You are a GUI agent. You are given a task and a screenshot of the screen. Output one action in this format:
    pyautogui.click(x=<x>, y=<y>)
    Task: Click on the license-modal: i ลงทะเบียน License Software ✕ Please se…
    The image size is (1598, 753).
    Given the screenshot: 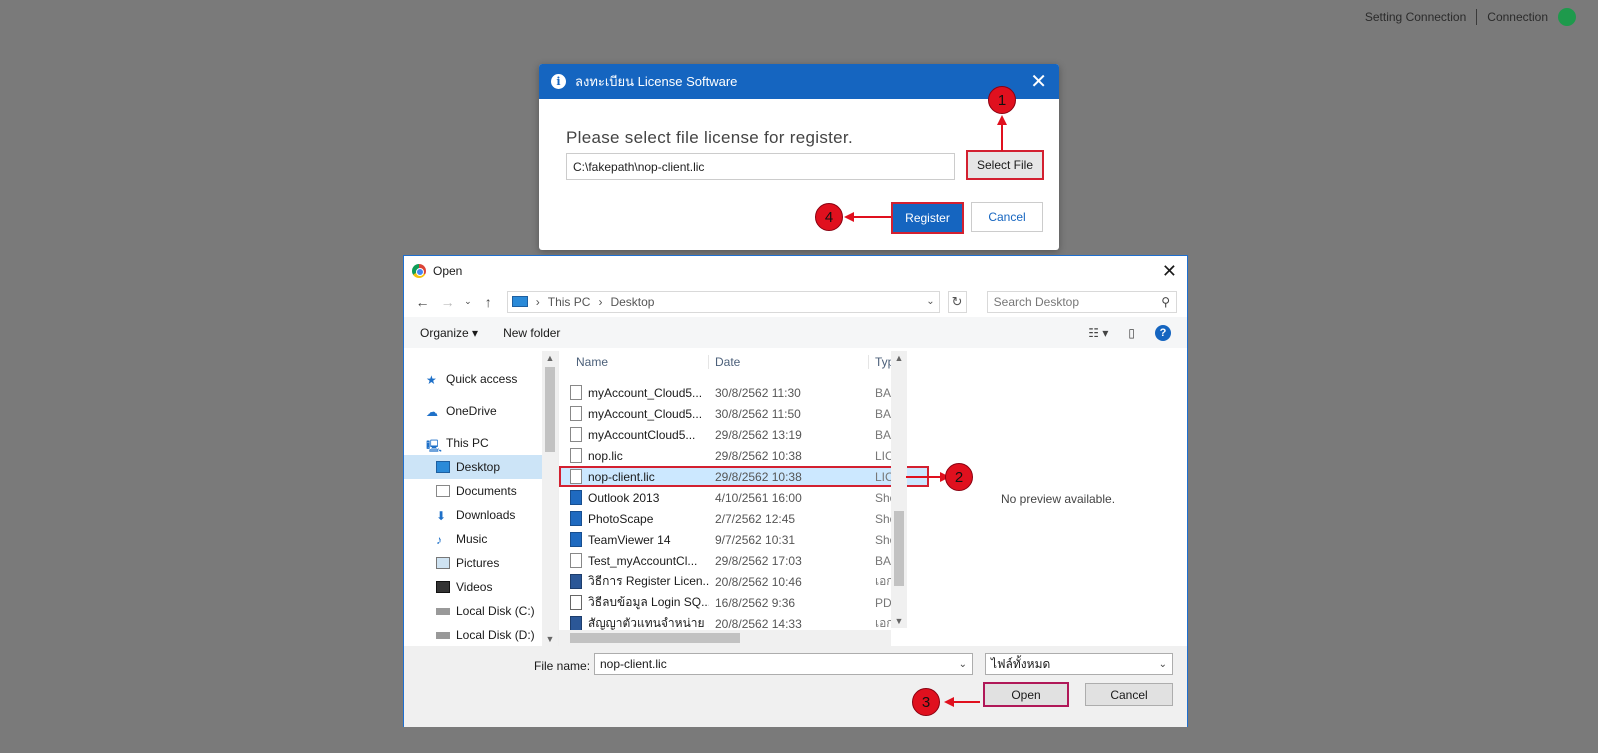 What is the action you would take?
    pyautogui.click(x=799, y=157)
    